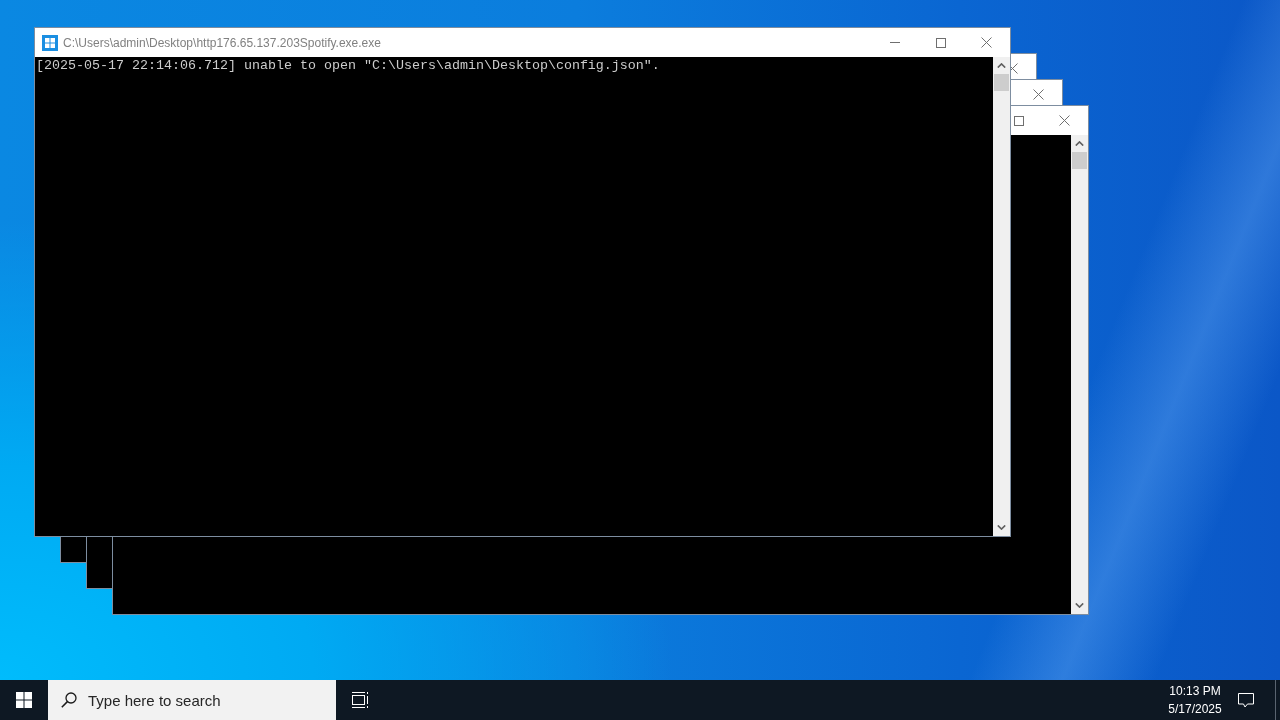 This screenshot has height=720, width=1280. I want to click on minimize-icon, so click(895, 42).